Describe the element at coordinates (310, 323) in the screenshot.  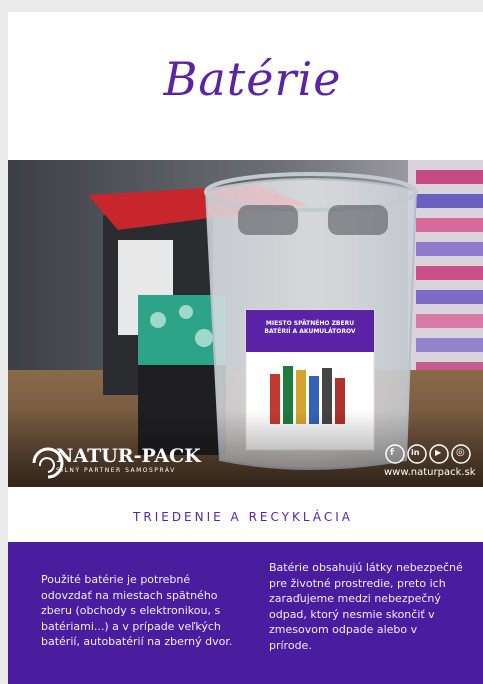
I see `bin-label-line1: MIESTO SPÄTNÉHO ZBERU` at that location.